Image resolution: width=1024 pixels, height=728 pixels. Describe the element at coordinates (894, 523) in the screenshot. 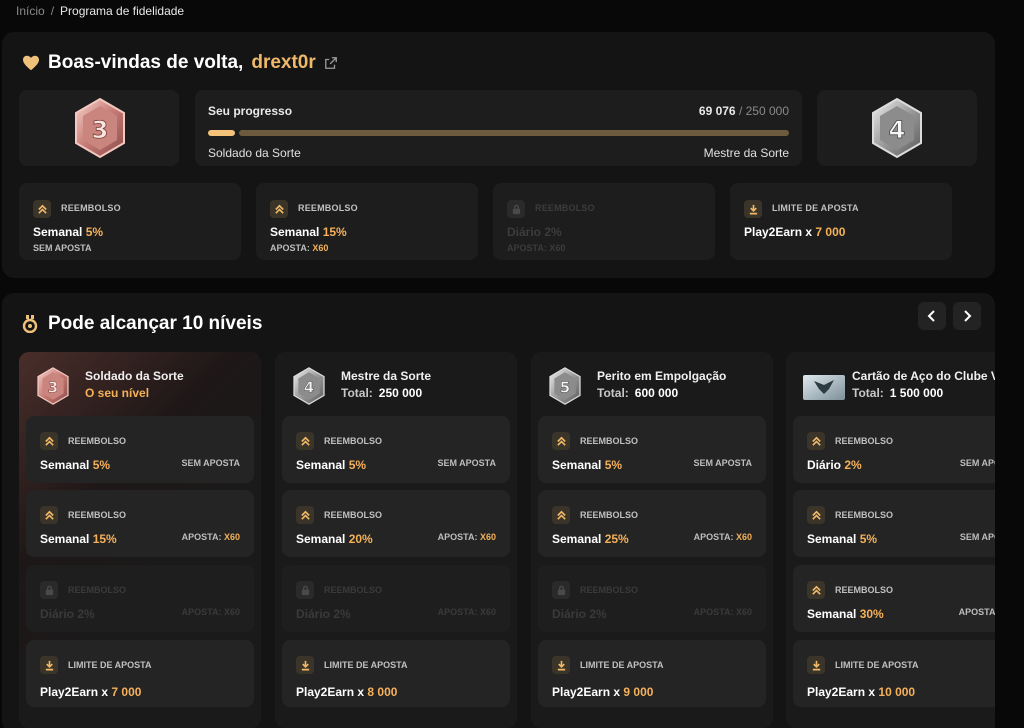

I see `level-perk: REEMBOLSO Semanal 5% SEM APOS` at that location.